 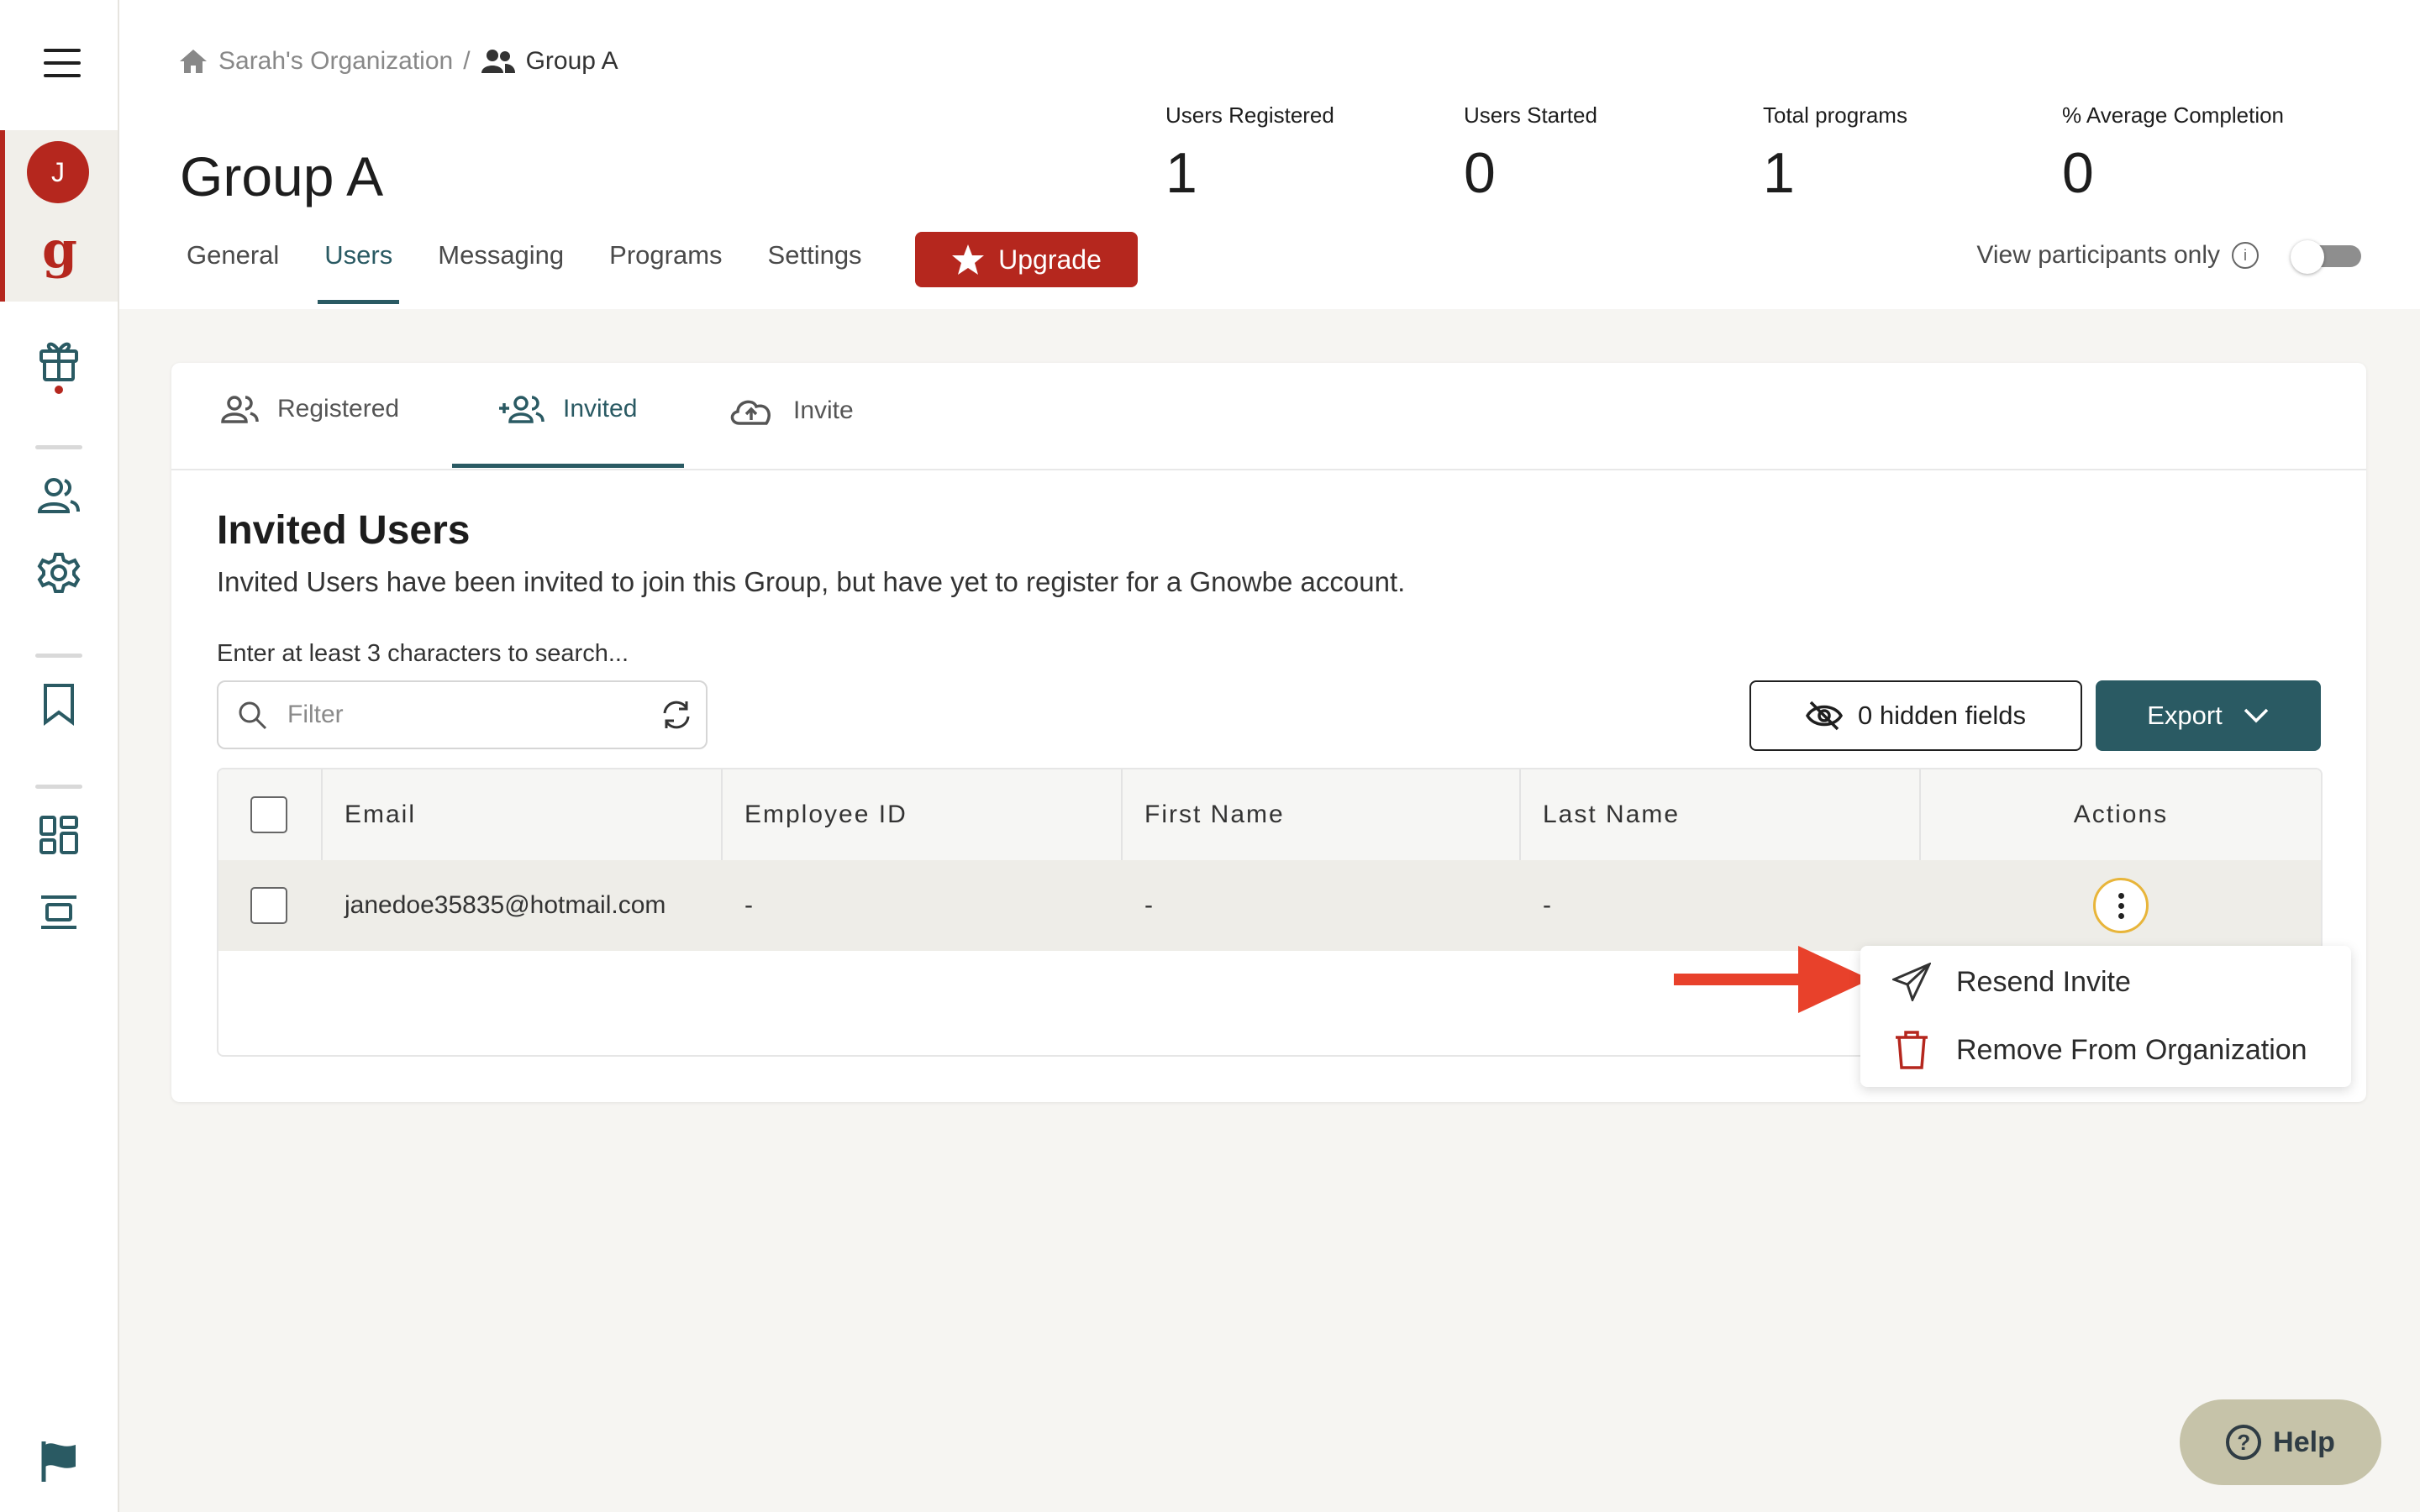 I want to click on breadcrumb: Sarah's Organization / Group A, so click(x=398, y=61).